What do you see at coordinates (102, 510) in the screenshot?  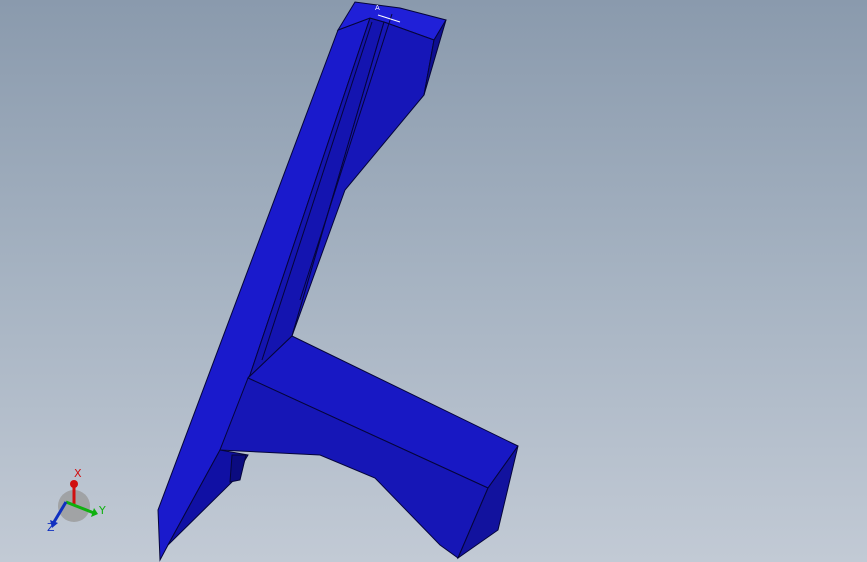 I see `triad-y-label: Y` at bounding box center [102, 510].